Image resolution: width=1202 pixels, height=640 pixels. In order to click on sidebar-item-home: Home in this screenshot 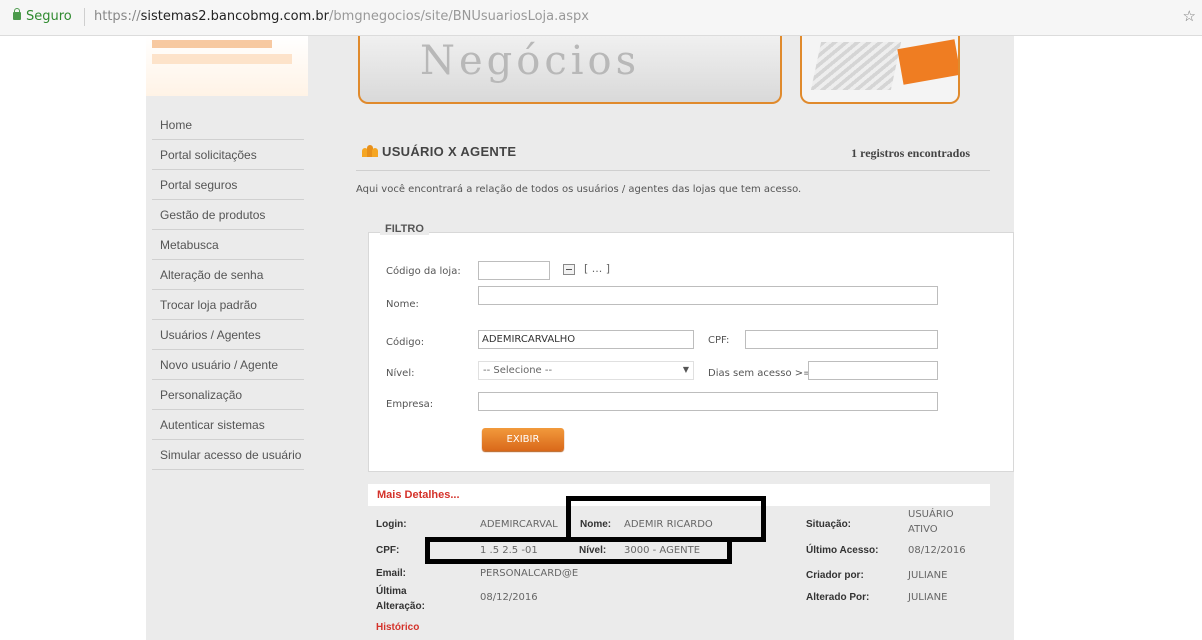, I will do `click(228, 125)`.